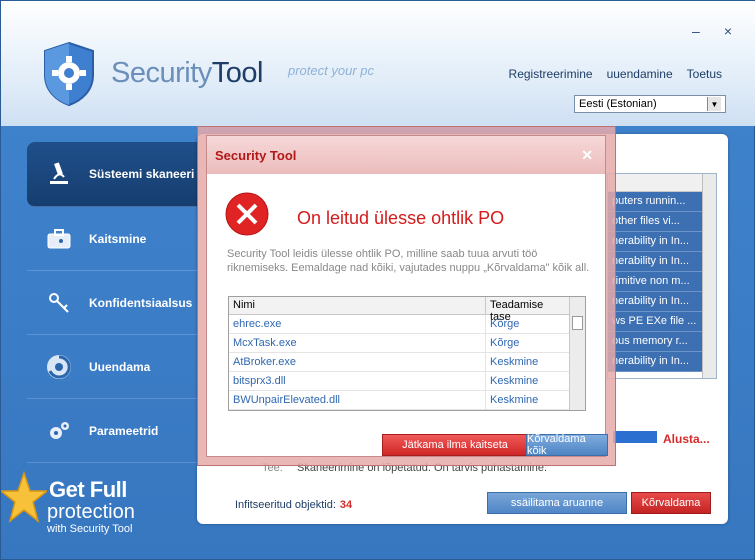 The image size is (755, 560). Describe the element at coordinates (59, 431) in the screenshot. I see `gears-icon` at that location.